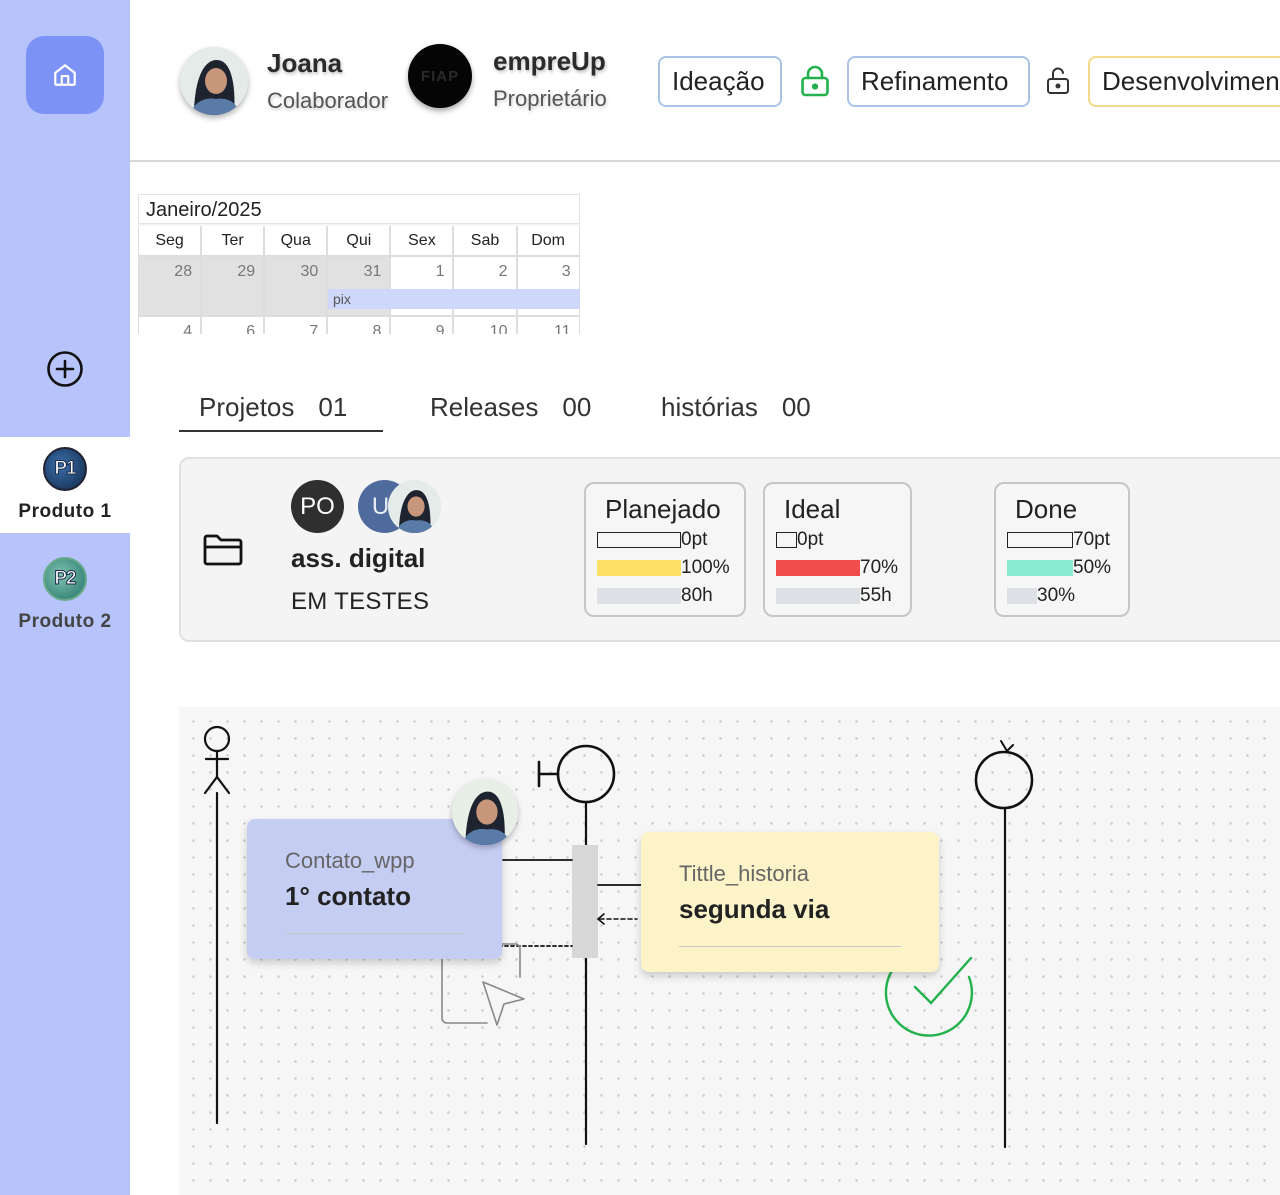 The image size is (1280, 1195). Describe the element at coordinates (65, 511) in the screenshot. I see `product-label: Produto 1` at that location.